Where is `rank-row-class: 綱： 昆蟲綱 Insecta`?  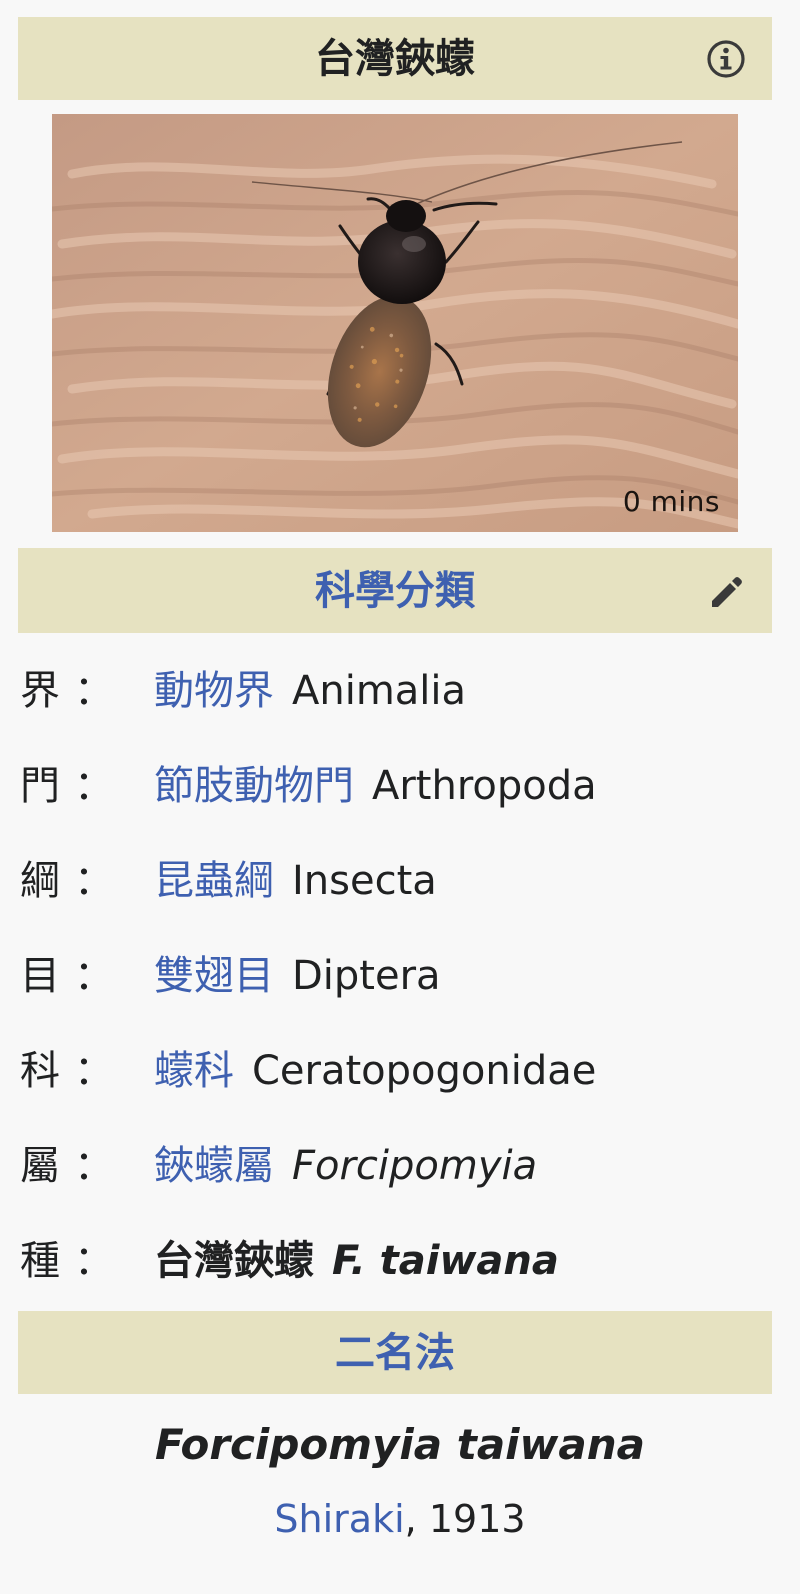 rank-row-class: 綱： 昆蟲綱 Insecta is located at coordinates (400, 877).